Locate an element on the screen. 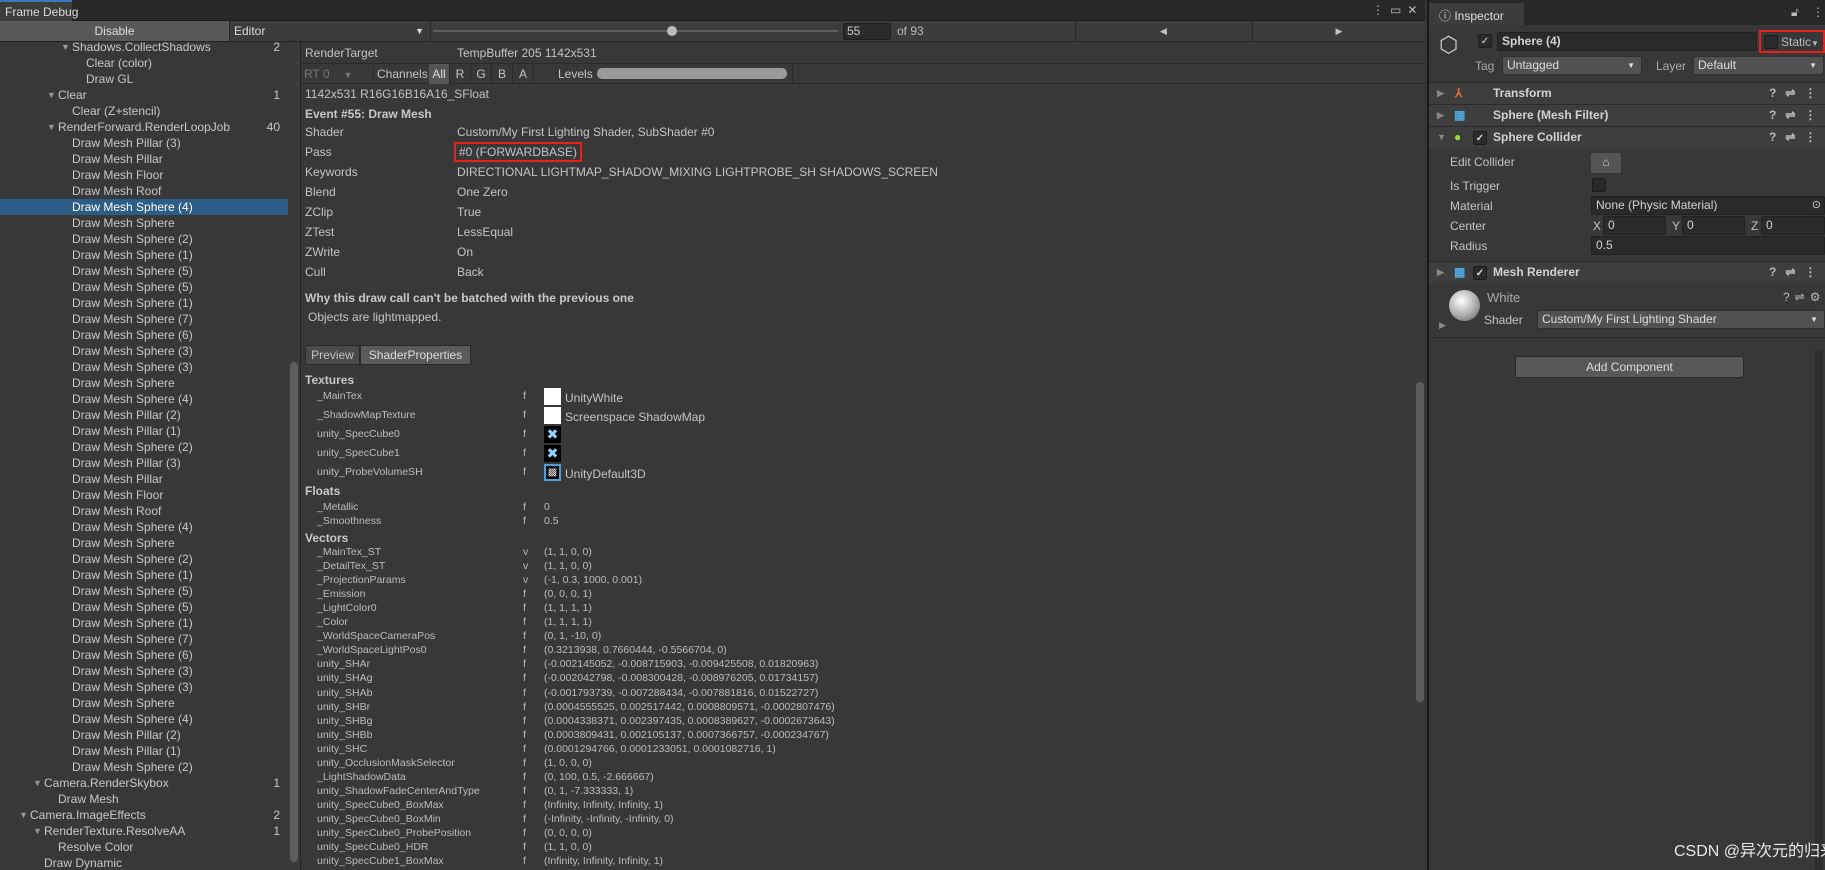 The height and width of the screenshot is (870, 1825). center-y-input: 0 is located at coordinates (1713, 225).